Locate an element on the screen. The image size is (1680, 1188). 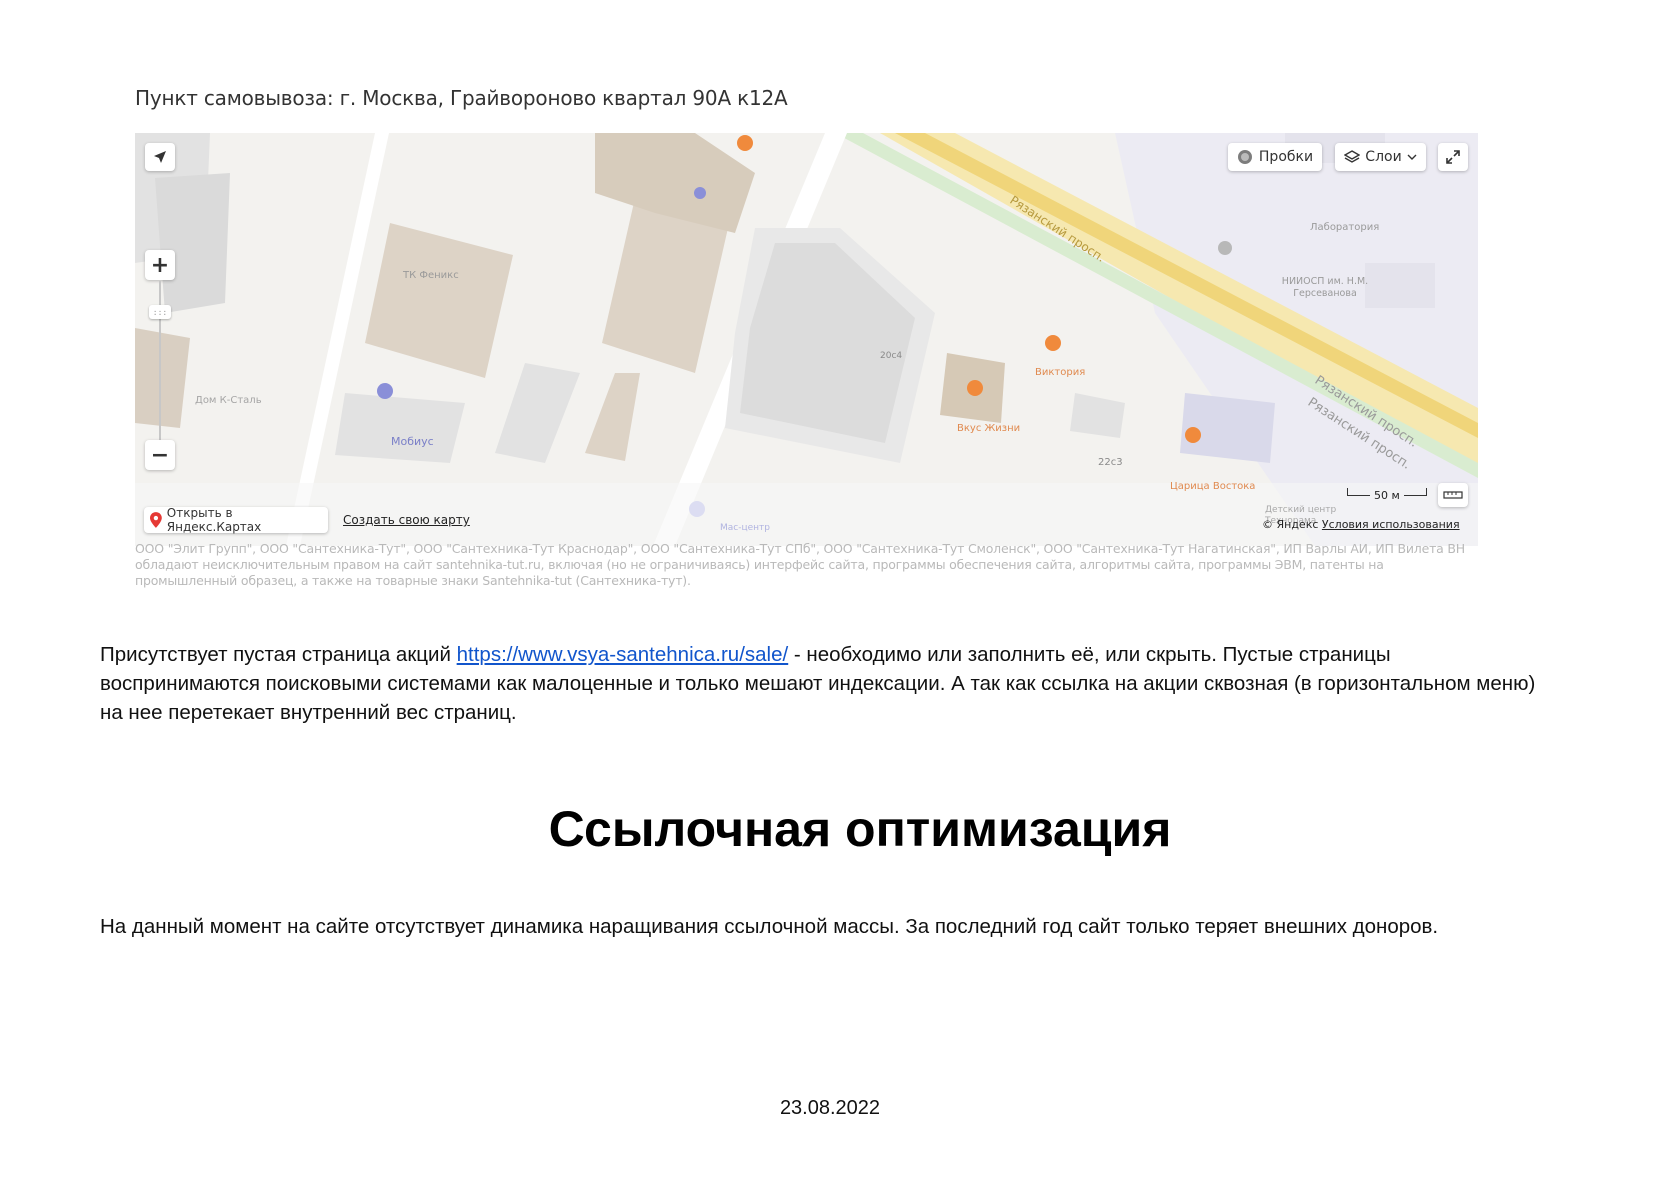
scale-line-left is located at coordinates (1358, 492).